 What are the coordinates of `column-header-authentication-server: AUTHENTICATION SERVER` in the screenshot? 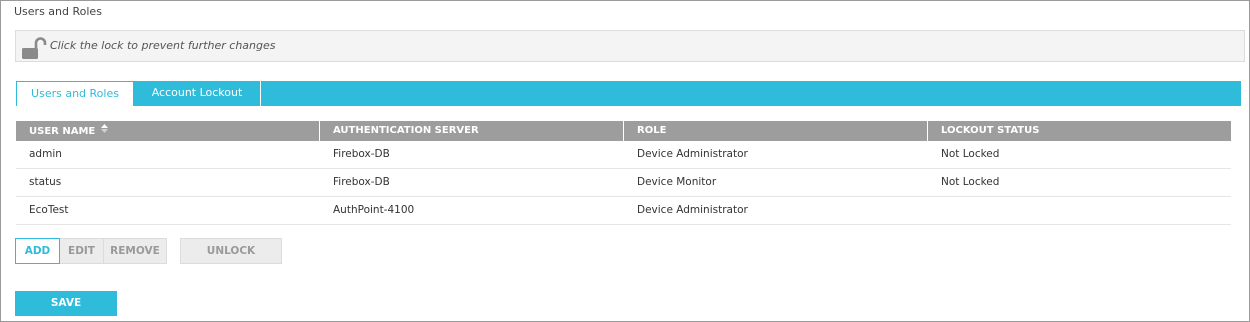 It's located at (472, 131).